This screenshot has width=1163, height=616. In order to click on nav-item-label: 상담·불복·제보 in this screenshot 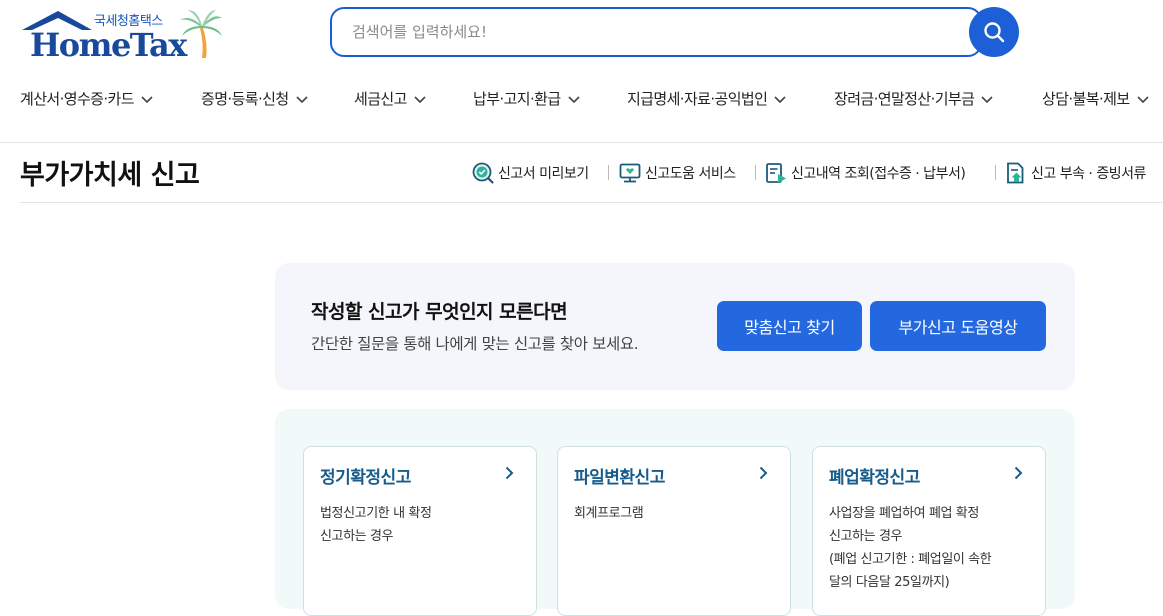, I will do `click(1086, 99)`.